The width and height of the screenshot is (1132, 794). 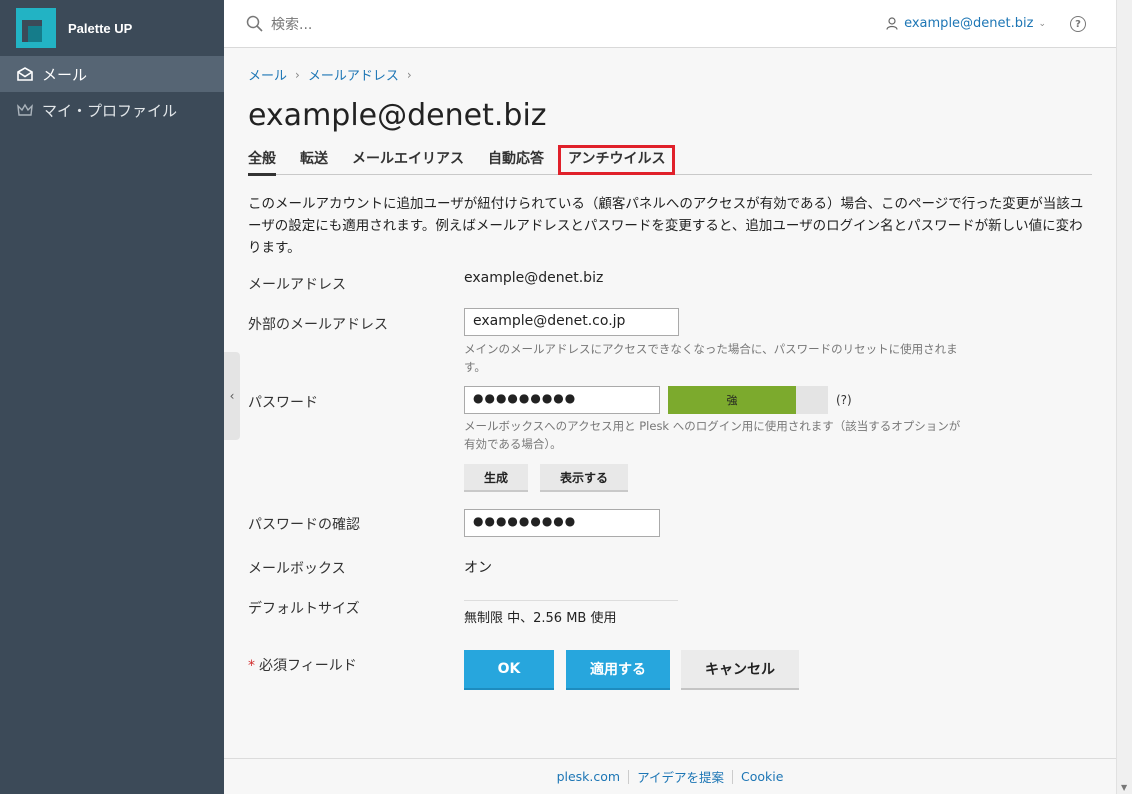 I want to click on breadcrumb: メール › メールアドレス ›, so click(x=671, y=75).